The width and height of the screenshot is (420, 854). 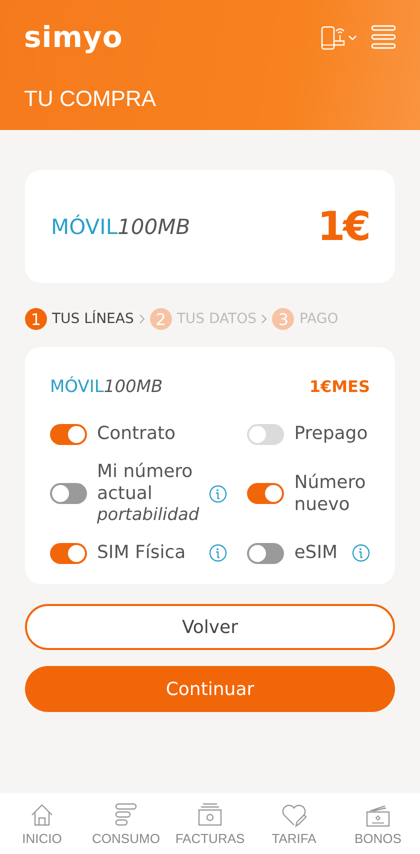 I want to click on menu-icon, so click(x=383, y=37).